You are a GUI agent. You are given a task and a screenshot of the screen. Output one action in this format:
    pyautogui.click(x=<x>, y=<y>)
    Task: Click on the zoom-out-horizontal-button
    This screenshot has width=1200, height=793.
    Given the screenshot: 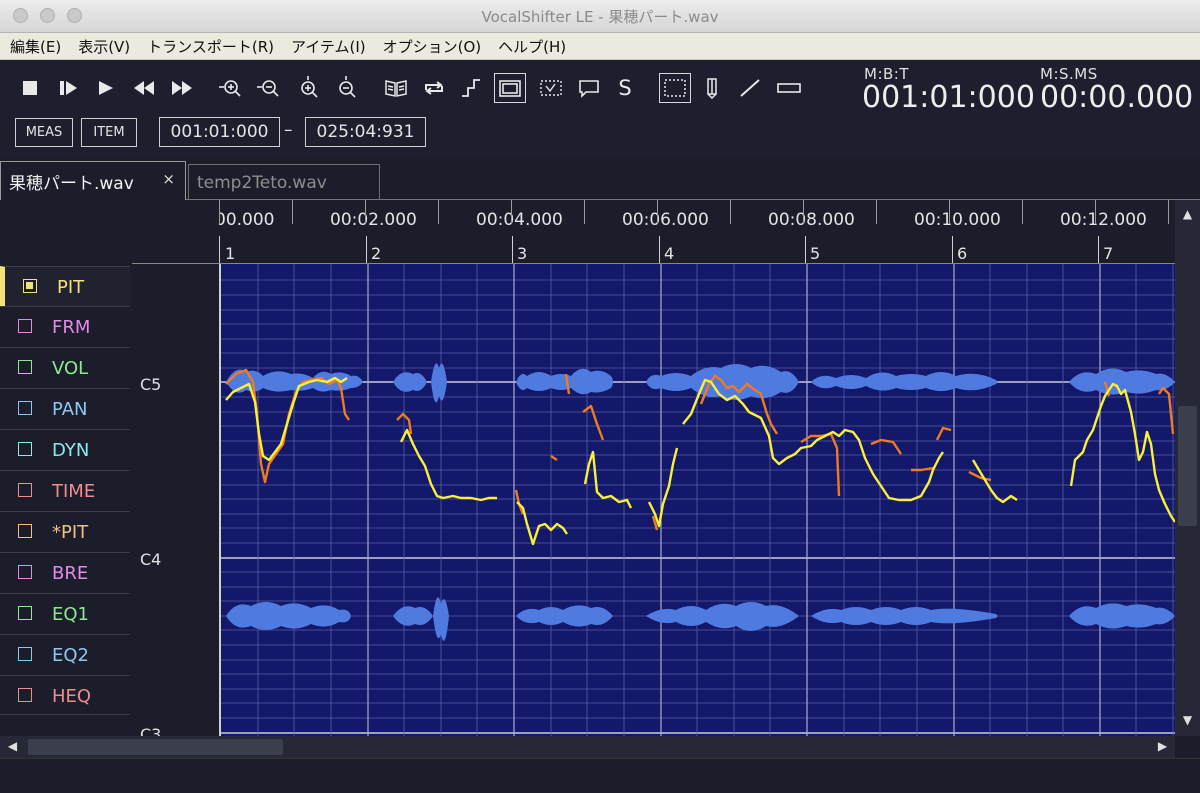 What is the action you would take?
    pyautogui.click(x=269, y=88)
    